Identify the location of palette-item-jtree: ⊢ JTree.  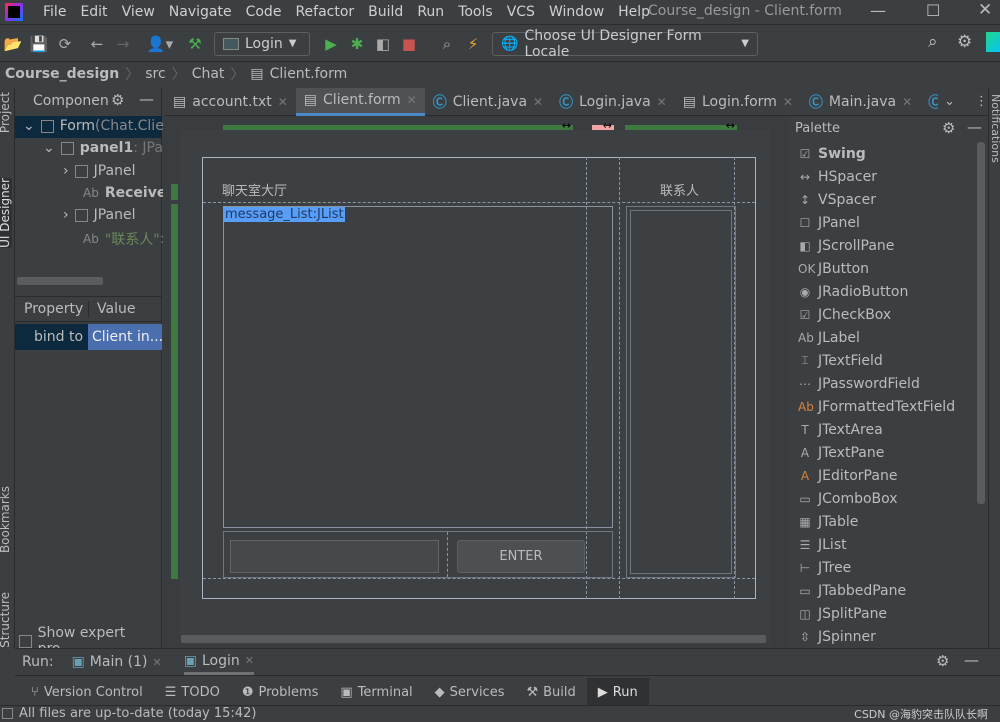
(883, 567).